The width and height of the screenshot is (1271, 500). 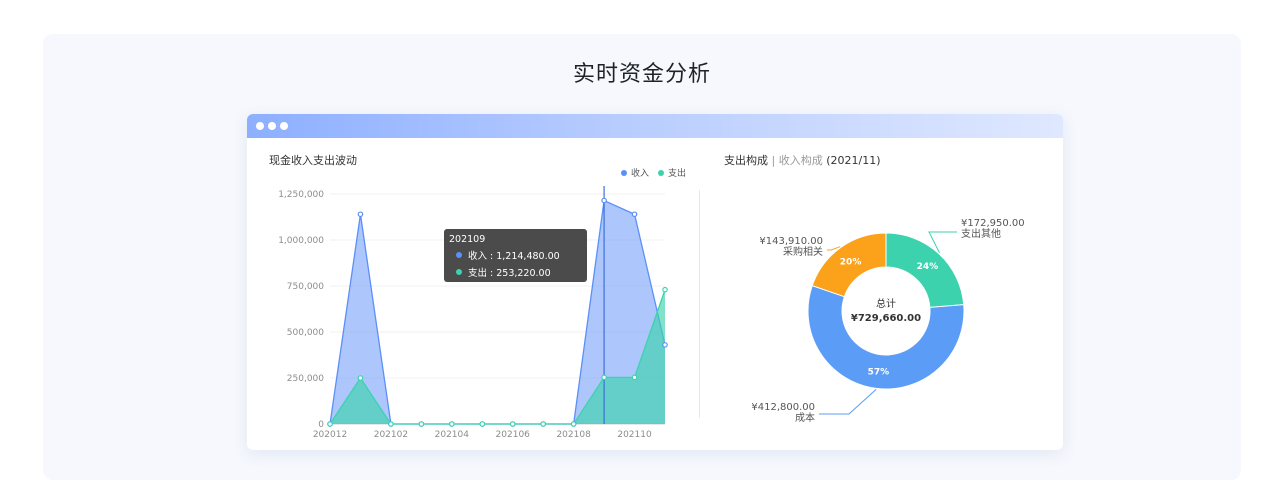 What do you see at coordinates (928, 267) in the screenshot?
I see `slice-percent-label: 24%` at bounding box center [928, 267].